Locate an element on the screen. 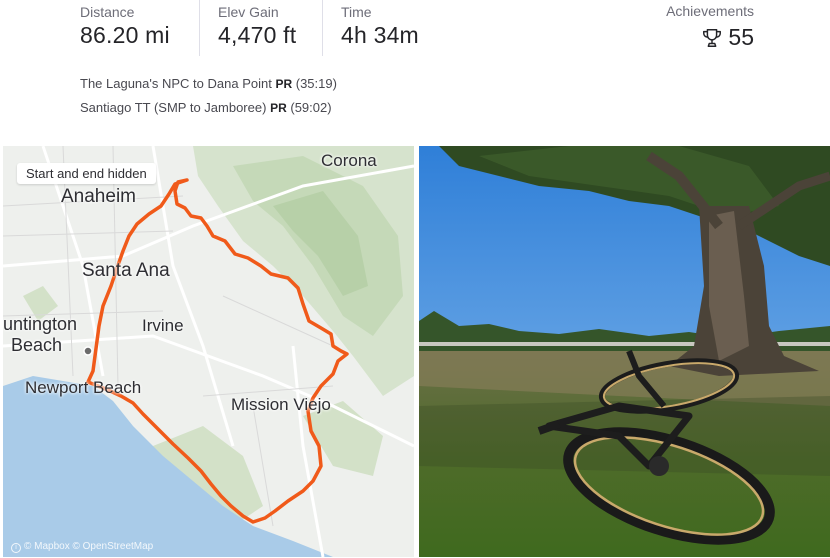 The image size is (830, 558). stat-label: Distance is located at coordinates (107, 12).